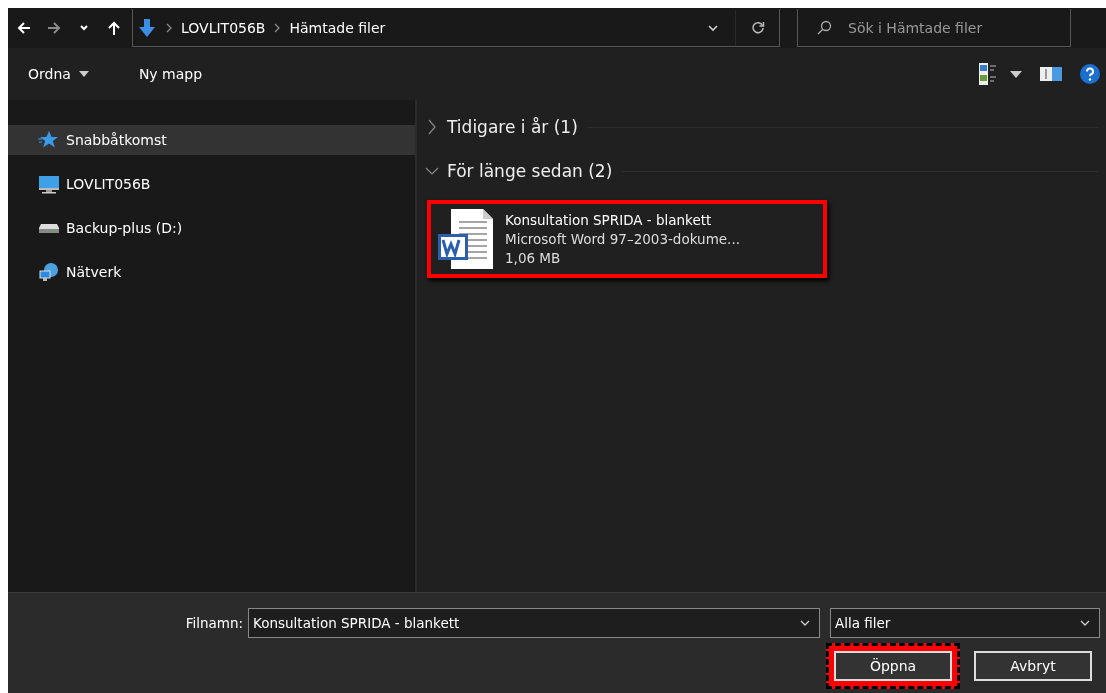 The width and height of the screenshot is (1106, 693). Describe the element at coordinates (1090, 74) in the screenshot. I see `help-icon` at that location.